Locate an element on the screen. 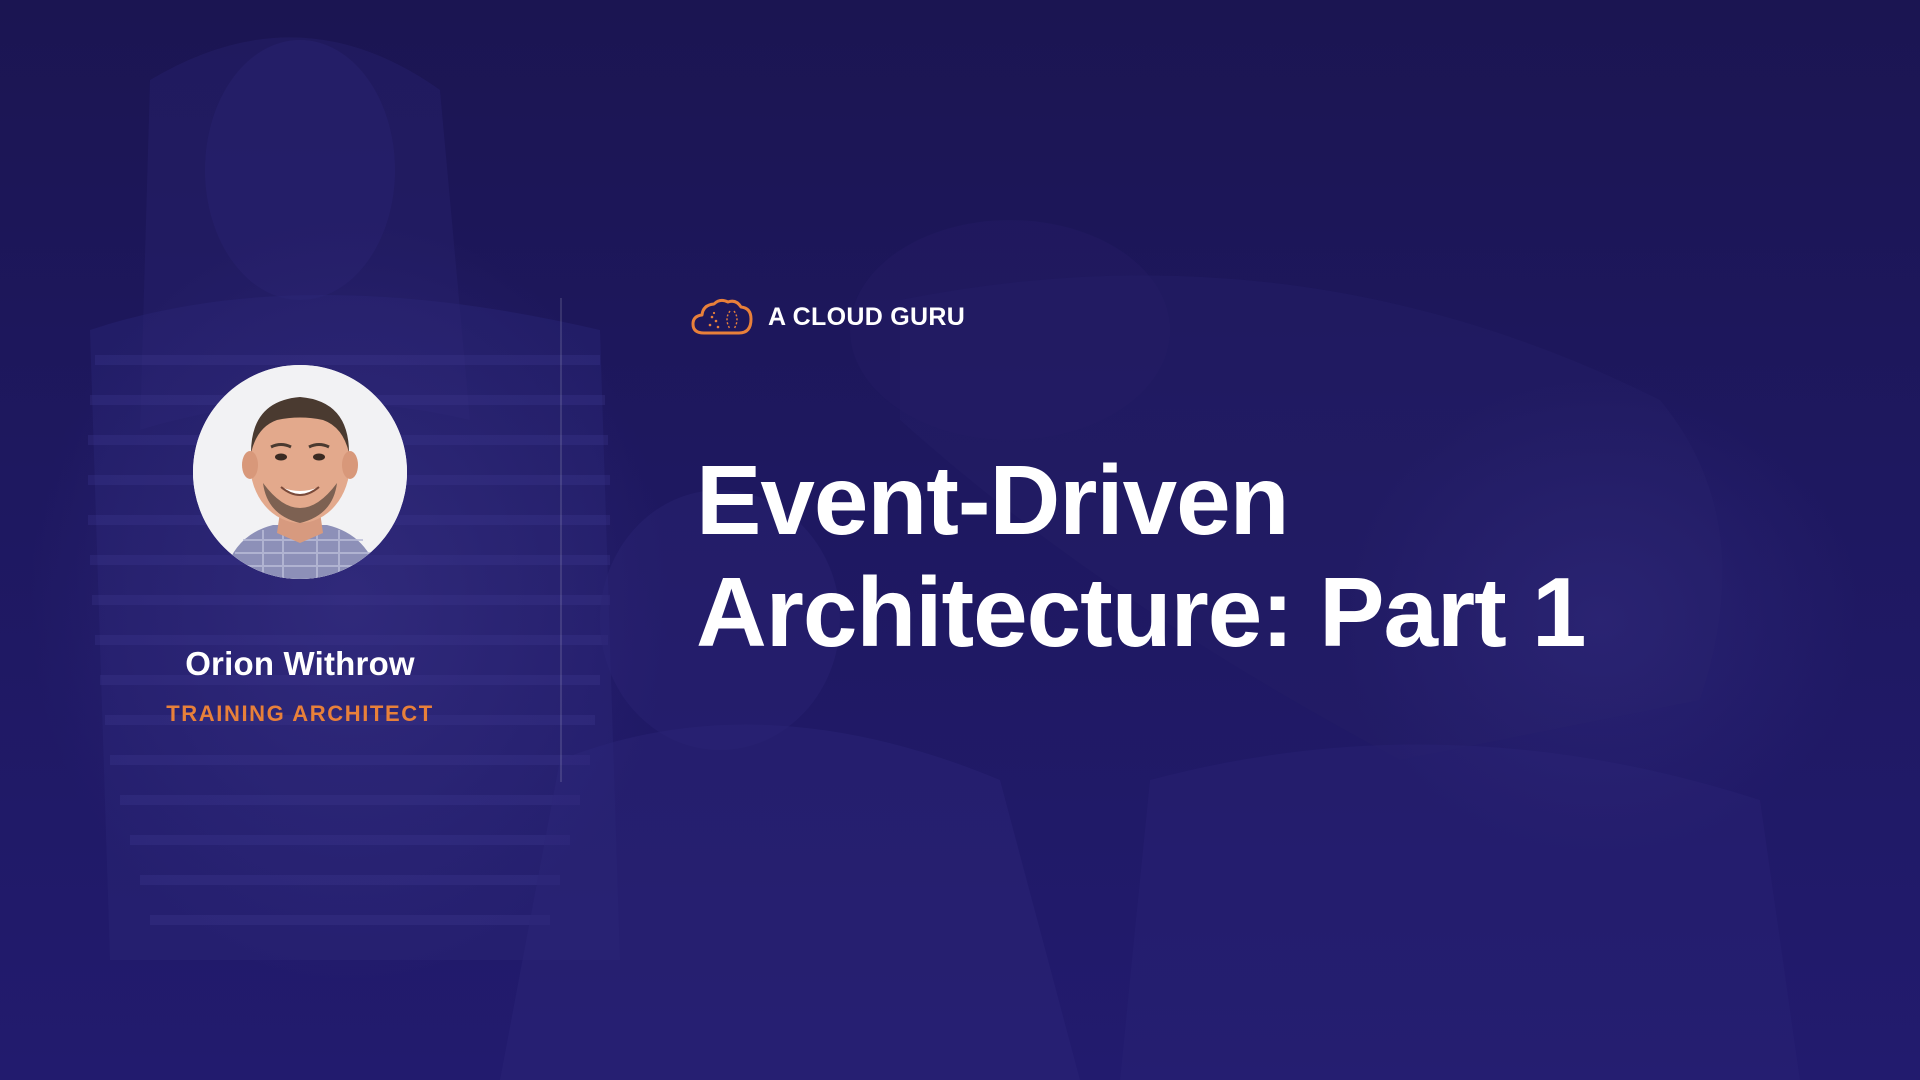 This screenshot has width=1920, height=1080. course-title: Event-Driven Architecture: Part 1 is located at coordinates (1141, 556).